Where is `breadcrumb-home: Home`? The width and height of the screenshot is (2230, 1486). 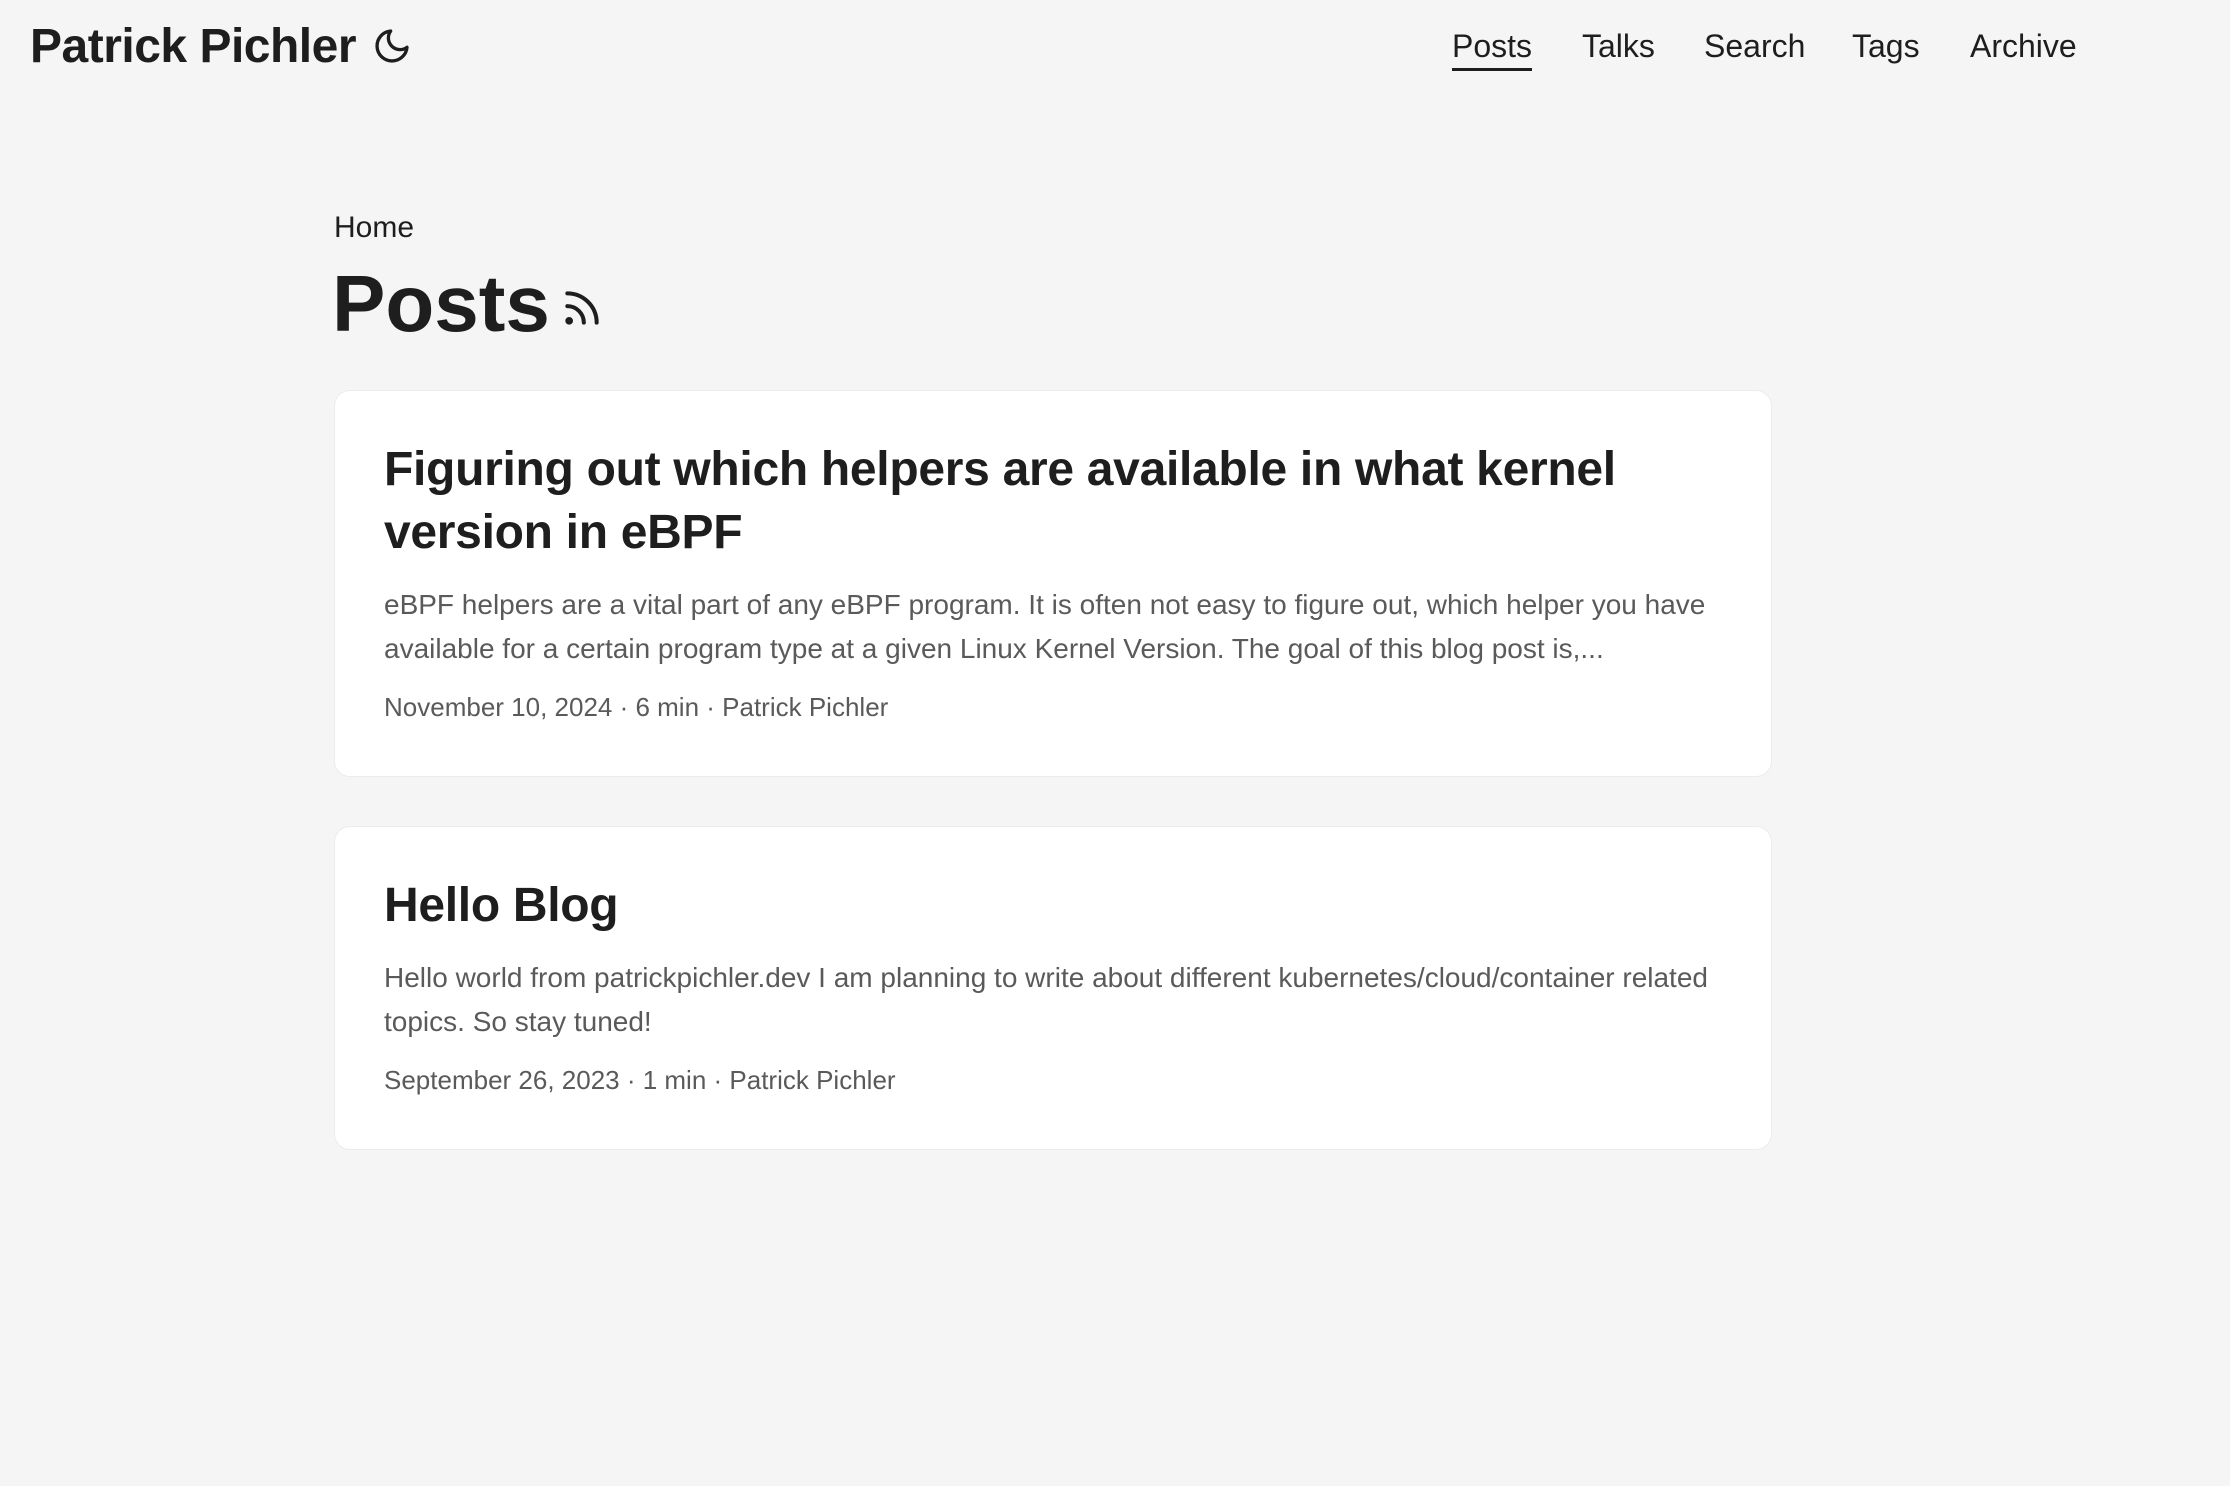 breadcrumb-home: Home is located at coordinates (374, 228).